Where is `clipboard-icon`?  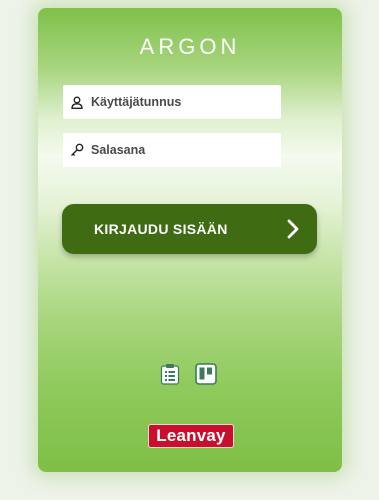
clipboard-icon is located at coordinates (170, 374).